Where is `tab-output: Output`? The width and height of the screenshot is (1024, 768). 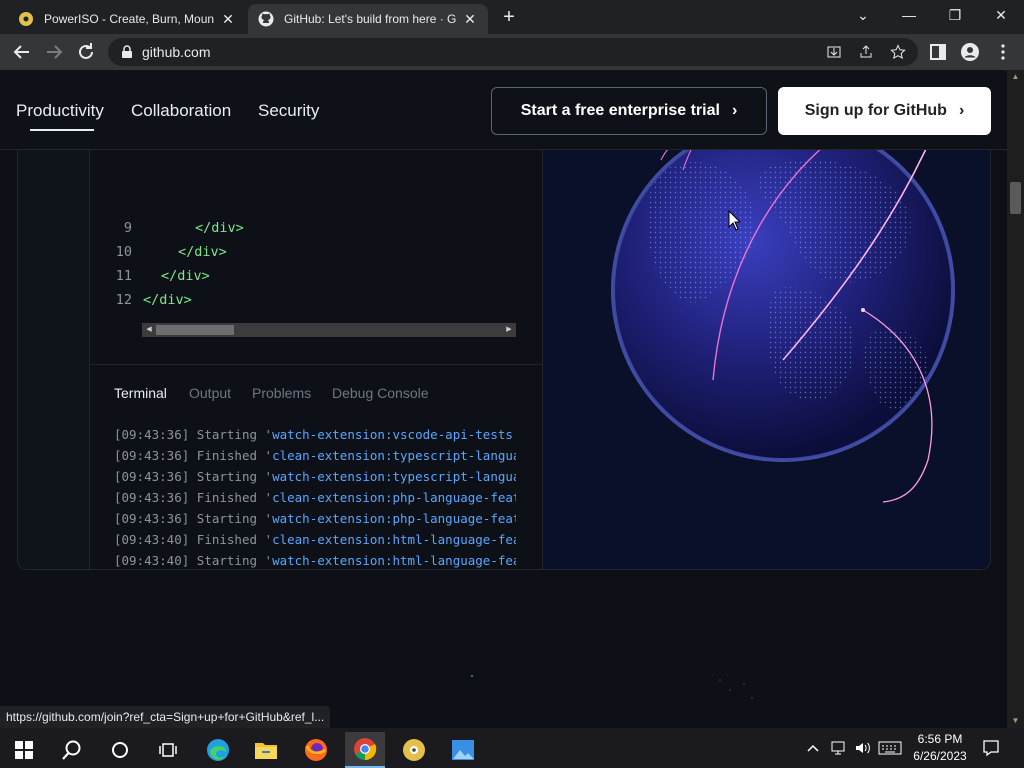 tab-output: Output is located at coordinates (210, 393).